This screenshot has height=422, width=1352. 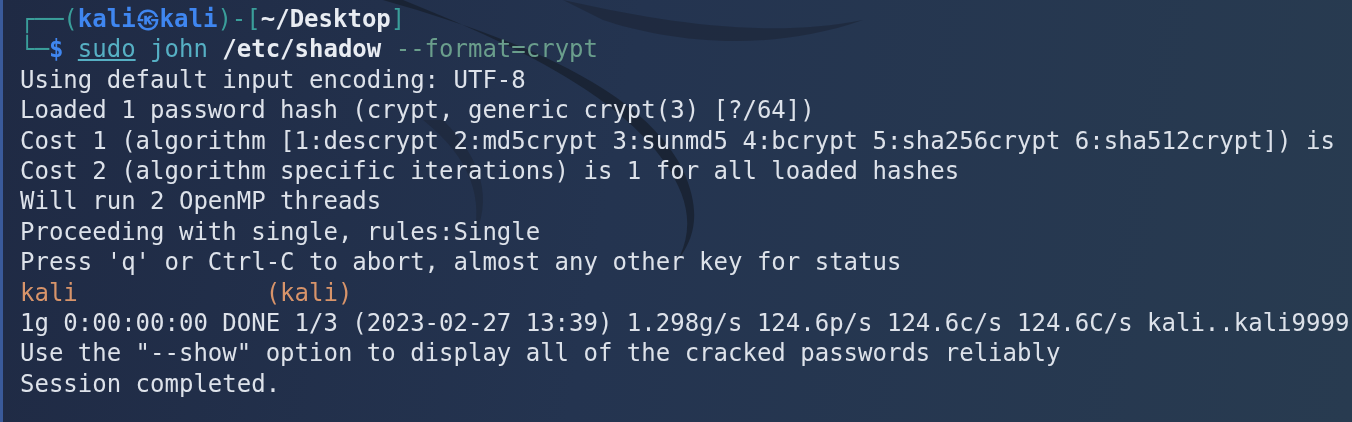 I want to click on output-line: Session completed., so click(x=150, y=383).